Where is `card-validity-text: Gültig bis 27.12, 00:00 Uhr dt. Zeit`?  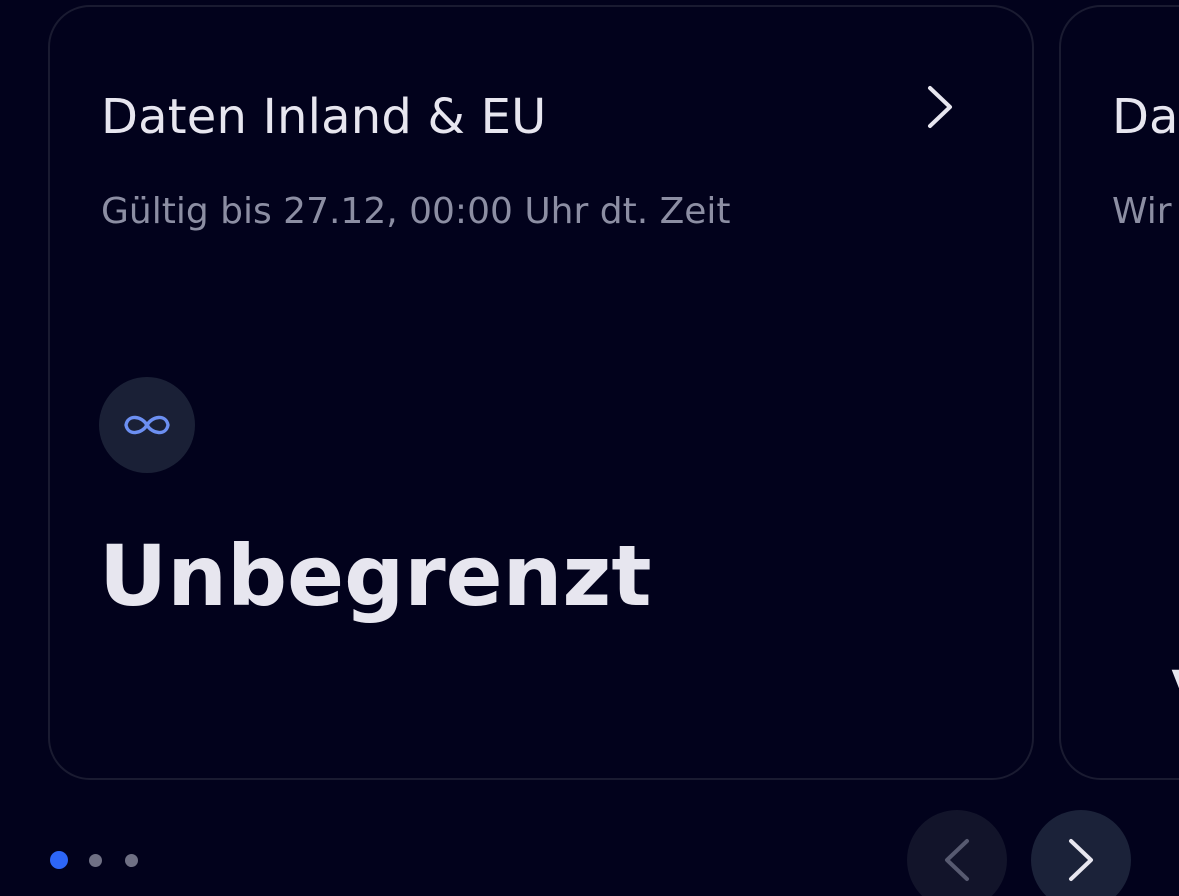 card-validity-text: Gültig bis 27.12, 00:00 Uhr dt. Zeit is located at coordinates (416, 211).